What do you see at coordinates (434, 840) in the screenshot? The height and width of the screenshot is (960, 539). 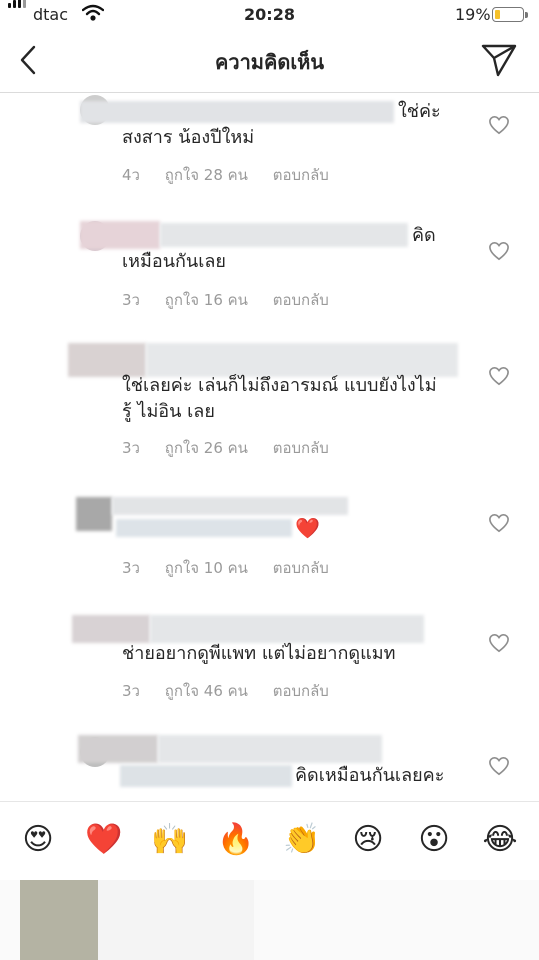 I see `emoji-surprised-button: 😮` at bounding box center [434, 840].